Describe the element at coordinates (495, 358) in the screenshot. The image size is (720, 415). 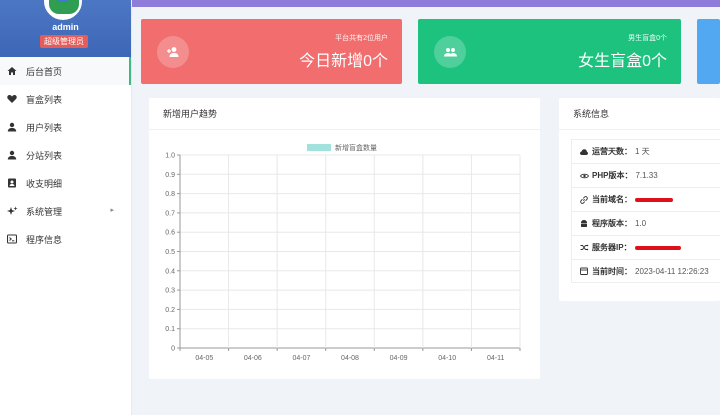
I see `x-tick-label: 04-11` at that location.